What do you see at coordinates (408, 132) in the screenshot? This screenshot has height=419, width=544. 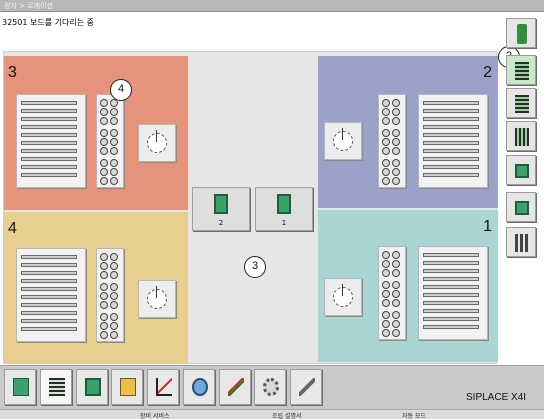 I see `quadrant-2: 2` at bounding box center [408, 132].